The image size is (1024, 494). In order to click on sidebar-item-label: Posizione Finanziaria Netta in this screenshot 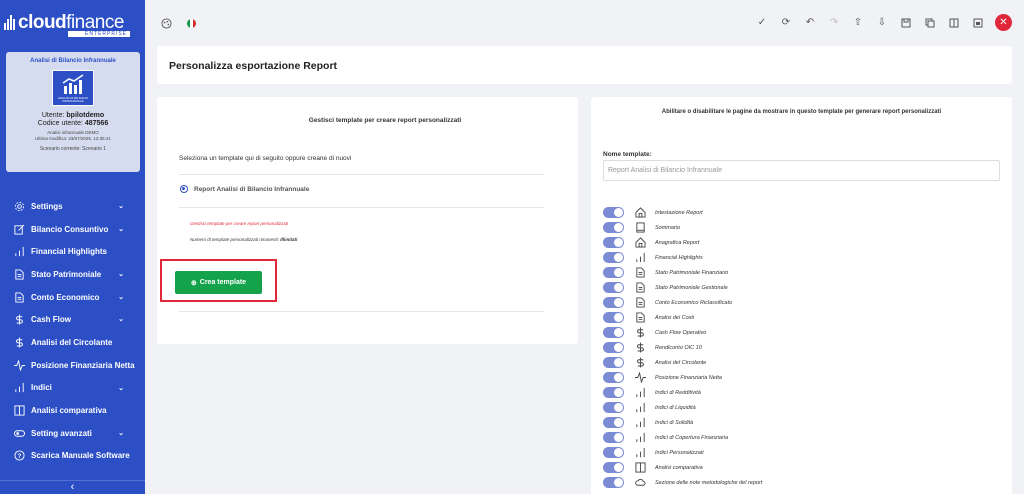, I will do `click(83, 365)`.